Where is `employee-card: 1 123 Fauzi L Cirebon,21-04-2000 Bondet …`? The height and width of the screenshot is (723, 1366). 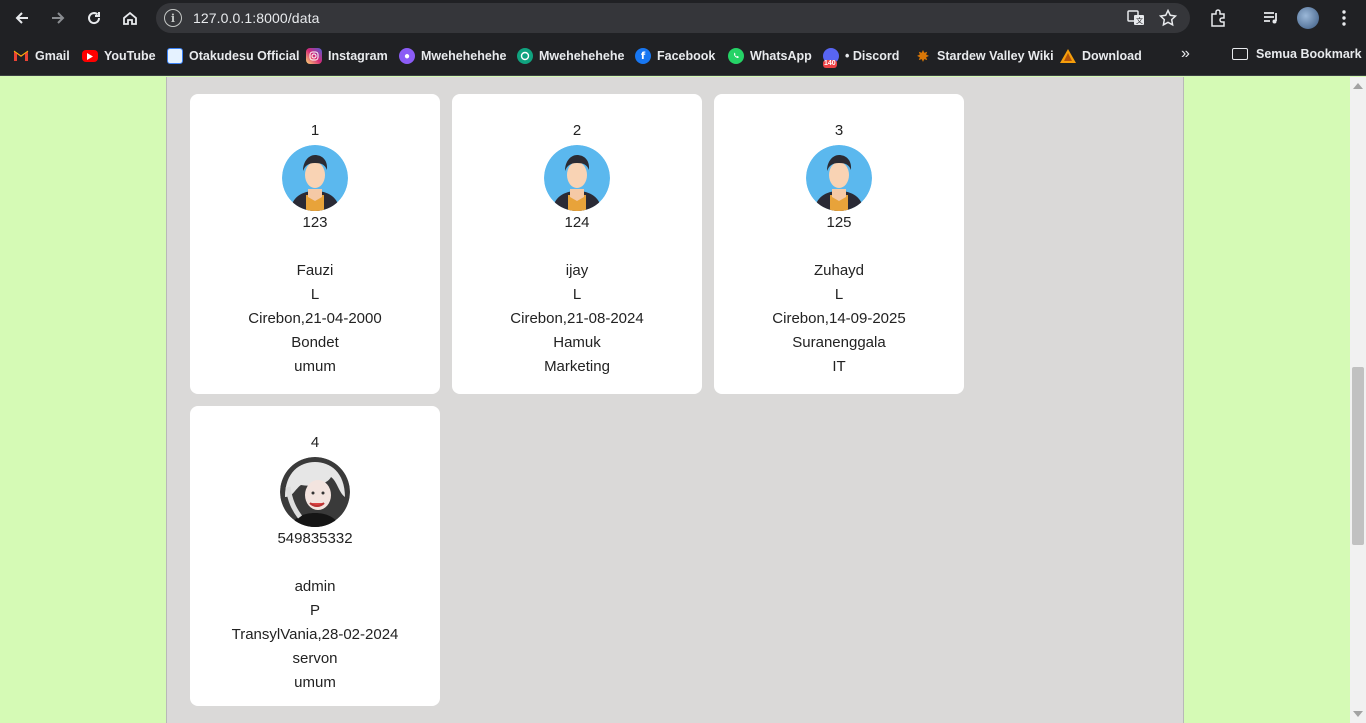
employee-card: 1 123 Fauzi L Cirebon,21-04-2000 Bondet … is located at coordinates (315, 244).